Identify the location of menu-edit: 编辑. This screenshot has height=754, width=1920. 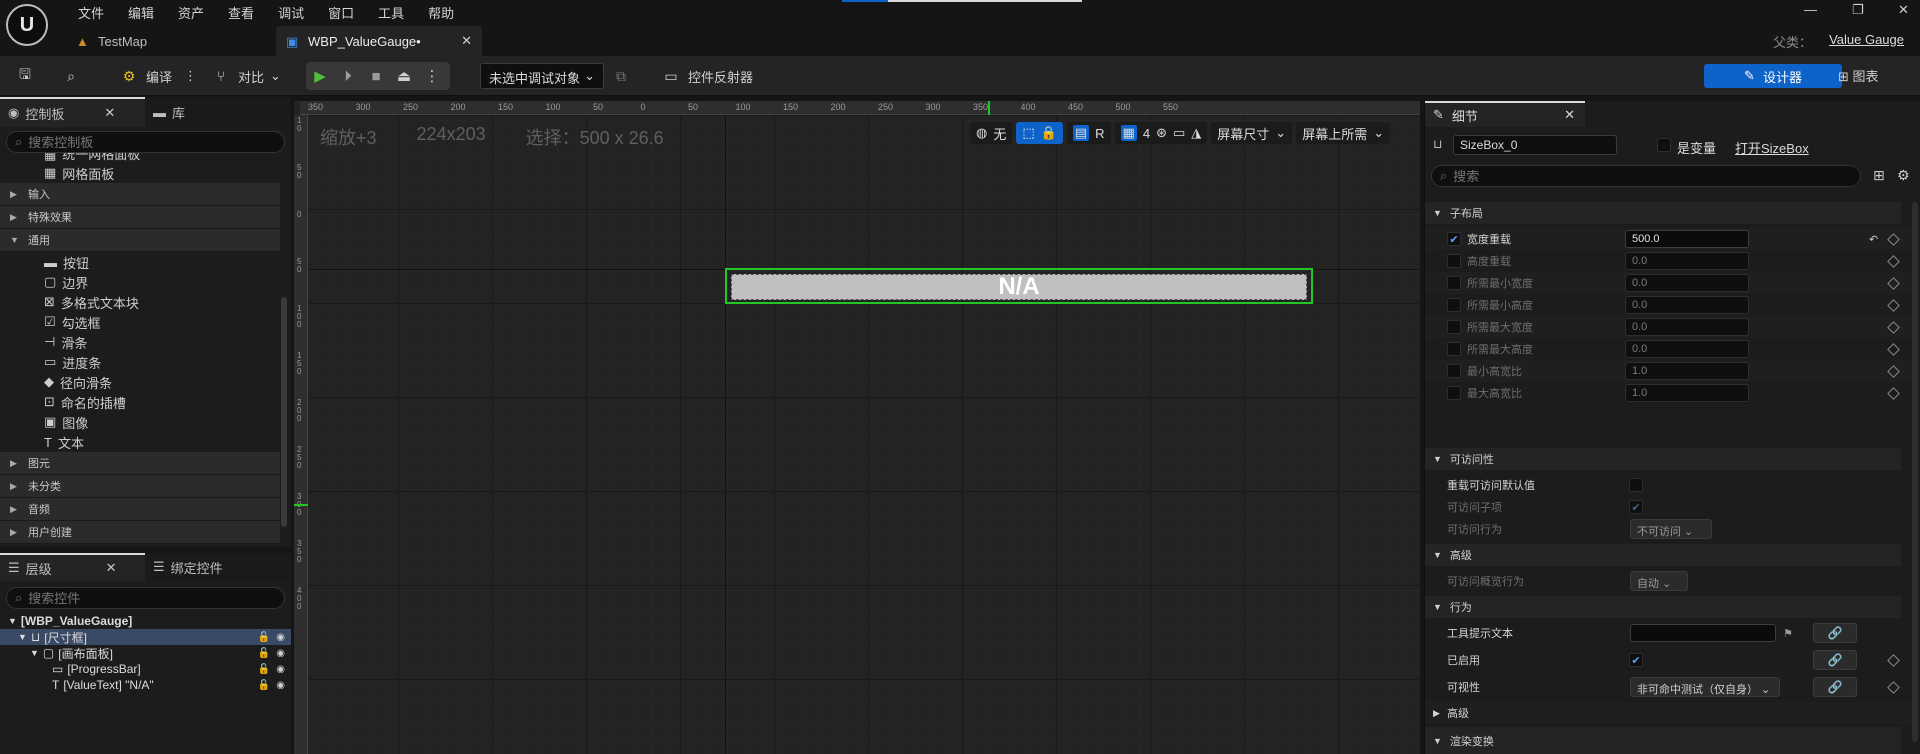
(141, 12).